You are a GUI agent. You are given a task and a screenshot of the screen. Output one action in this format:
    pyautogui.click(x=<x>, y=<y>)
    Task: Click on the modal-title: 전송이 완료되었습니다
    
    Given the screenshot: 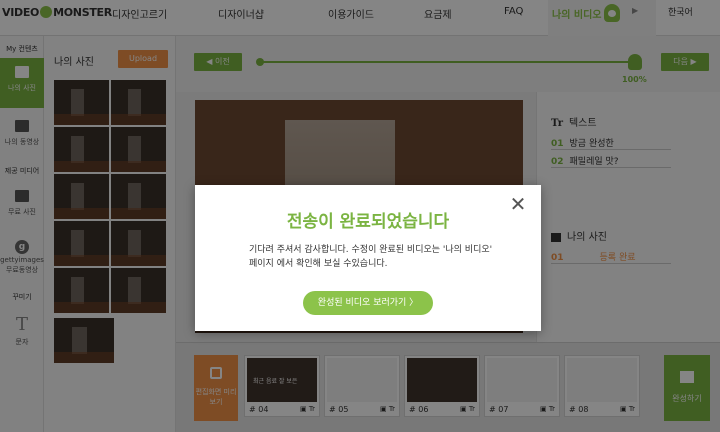 What is the action you would take?
    pyautogui.click(x=368, y=222)
    